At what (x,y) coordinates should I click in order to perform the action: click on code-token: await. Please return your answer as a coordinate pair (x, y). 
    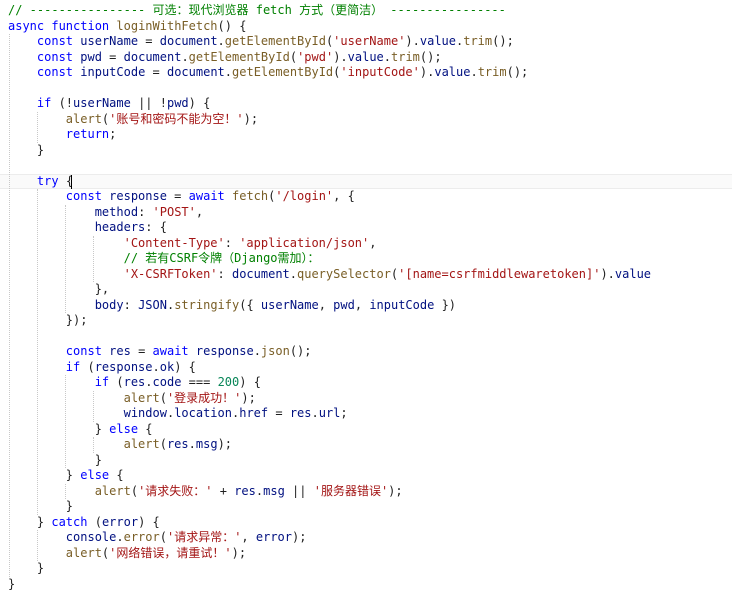
    Looking at the image, I should click on (206, 196).